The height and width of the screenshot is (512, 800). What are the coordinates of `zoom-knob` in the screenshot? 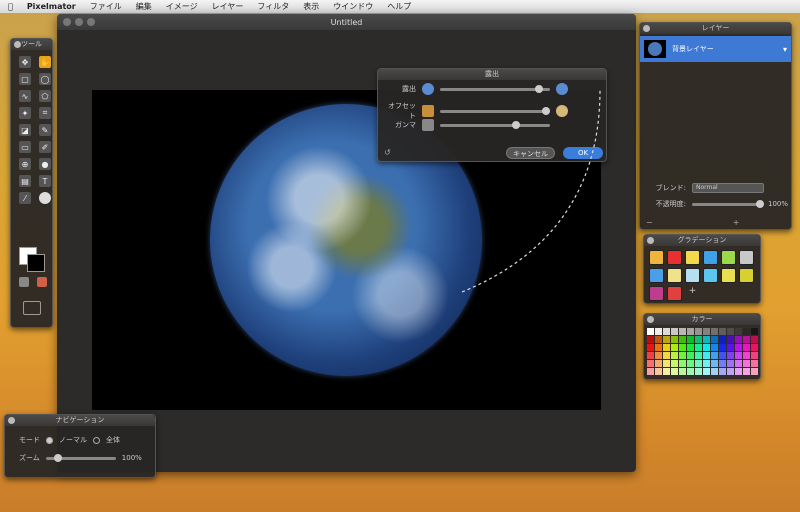 It's located at (57, 457).